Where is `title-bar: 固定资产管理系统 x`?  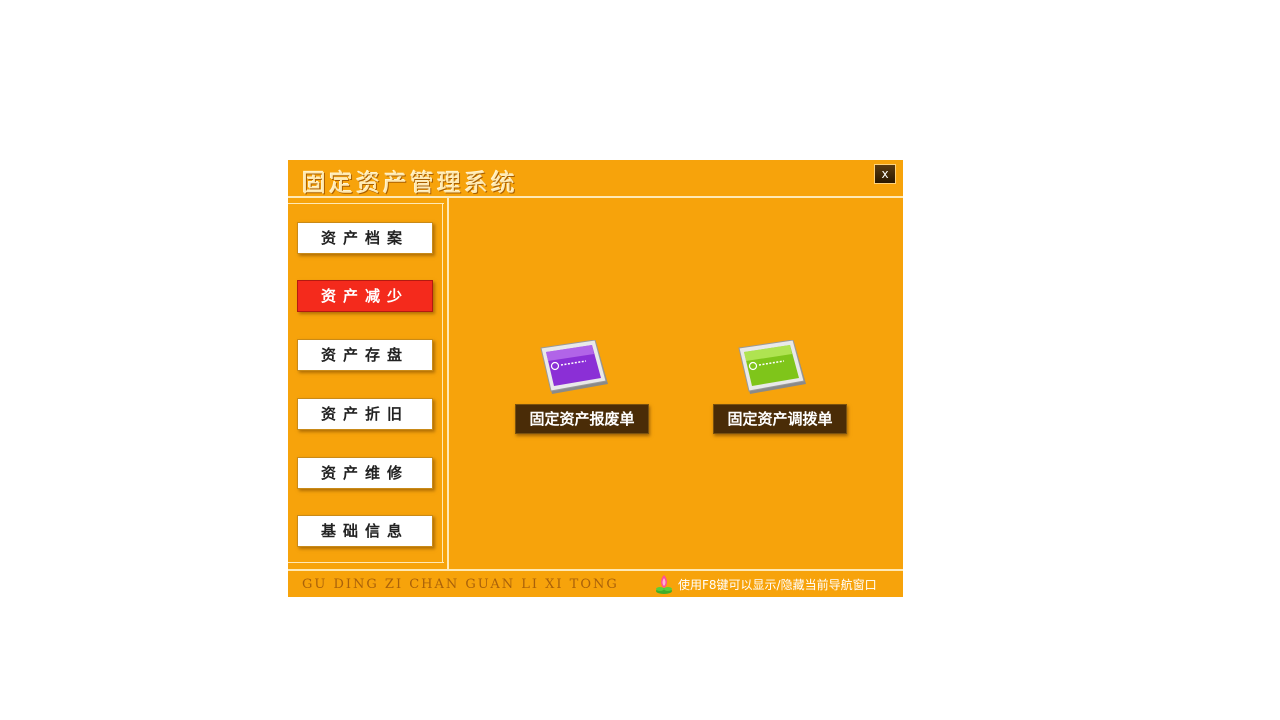
title-bar: 固定资产管理系统 x is located at coordinates (595, 178).